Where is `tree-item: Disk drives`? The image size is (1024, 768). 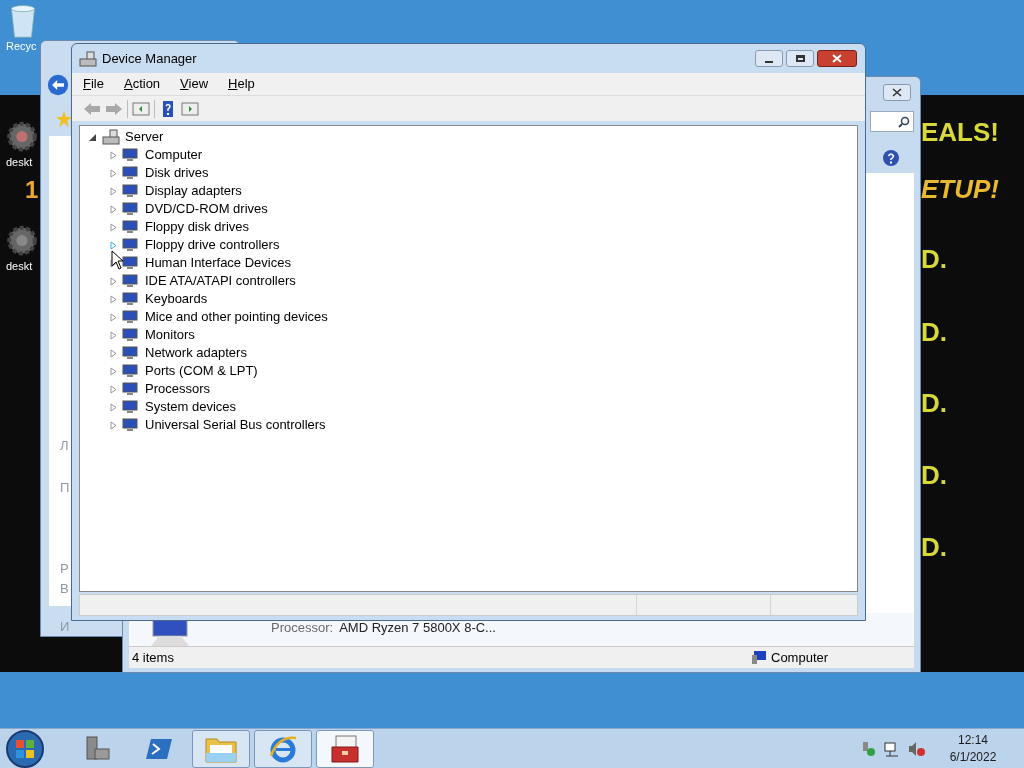
tree-item: Disk drives is located at coordinates (177, 173).